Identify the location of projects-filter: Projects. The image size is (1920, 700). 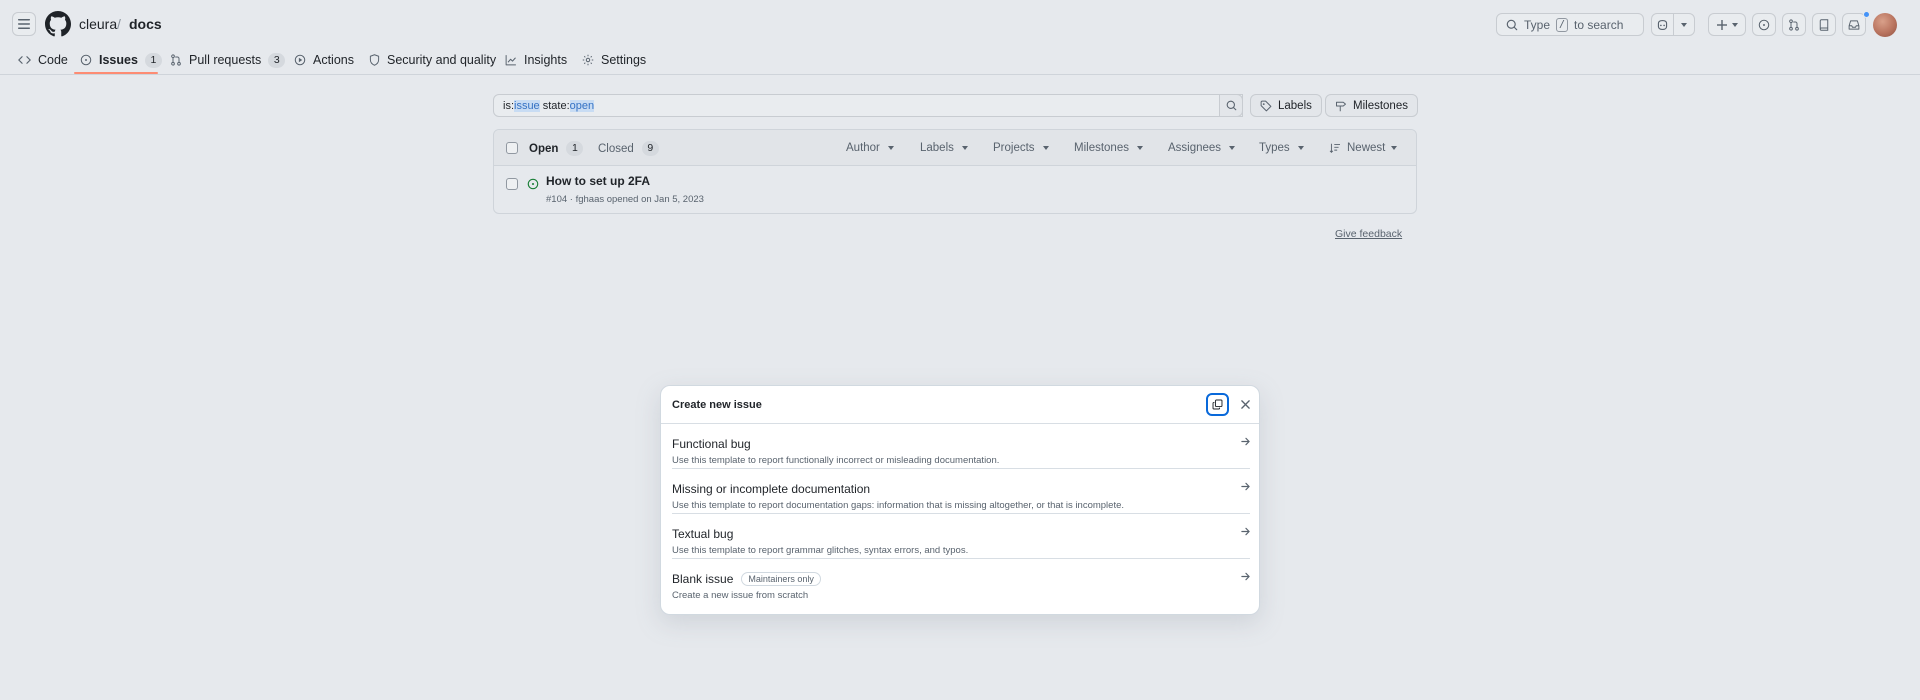
(1021, 148).